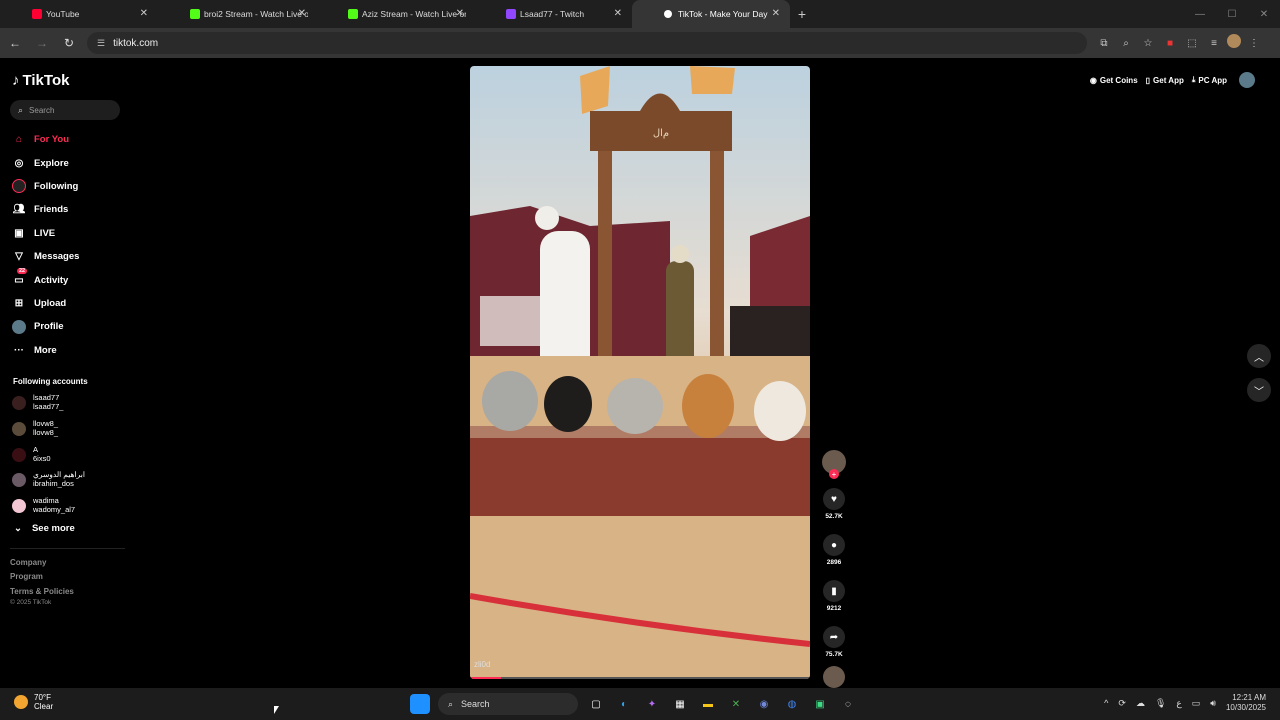 This screenshot has width=1280, height=720. I want to click on maximize-icon: ☐, so click(1232, 14).